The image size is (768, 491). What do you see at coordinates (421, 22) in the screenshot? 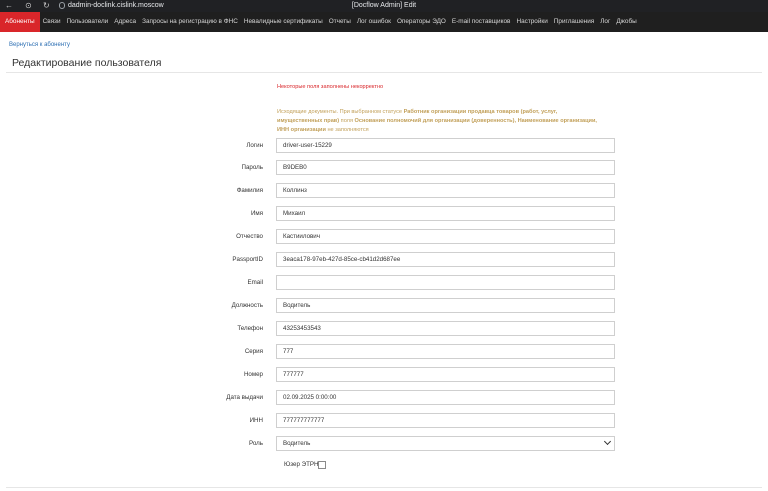
I see `menu-item-edo-operators: Операторы ЭДО` at bounding box center [421, 22].